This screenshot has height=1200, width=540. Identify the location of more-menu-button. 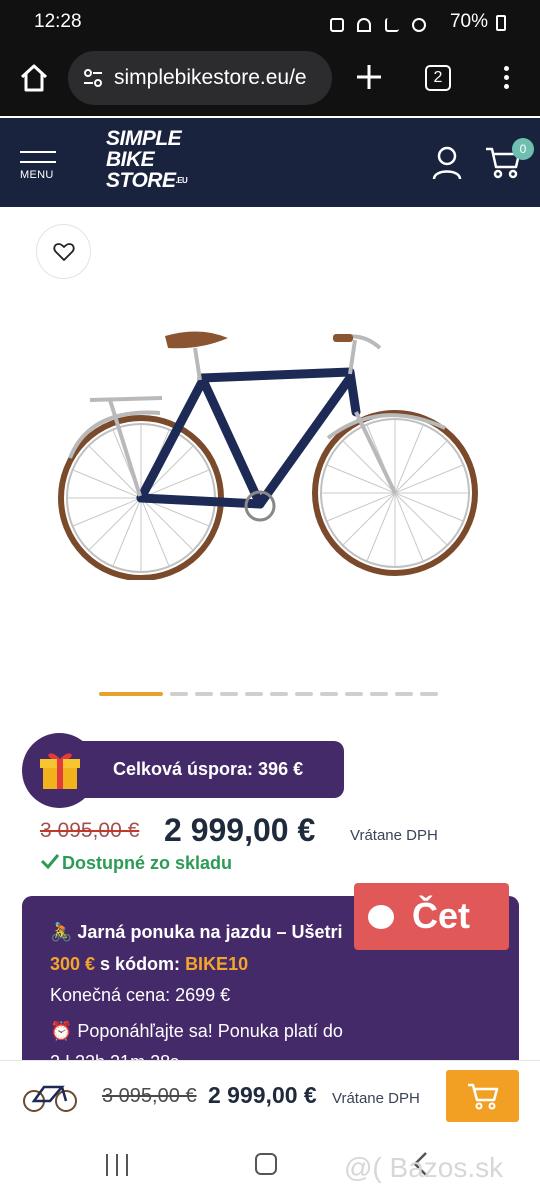
(506, 79).